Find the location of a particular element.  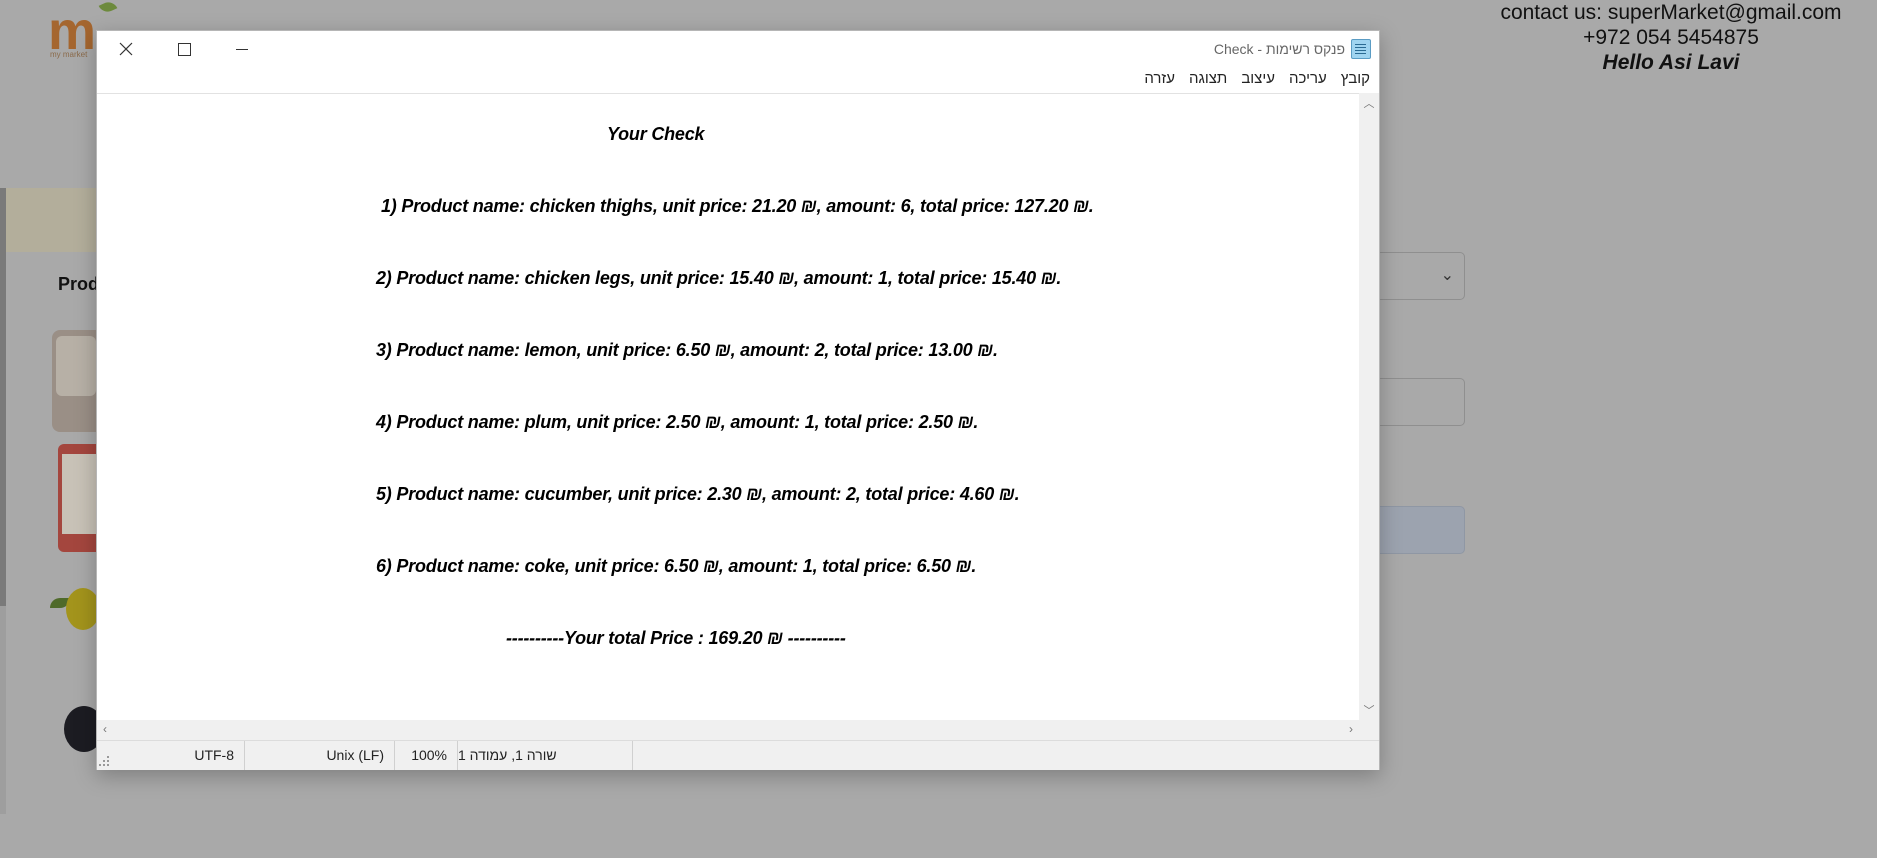

contact-phone: +972 054 5454875 is located at coordinates (1671, 37).